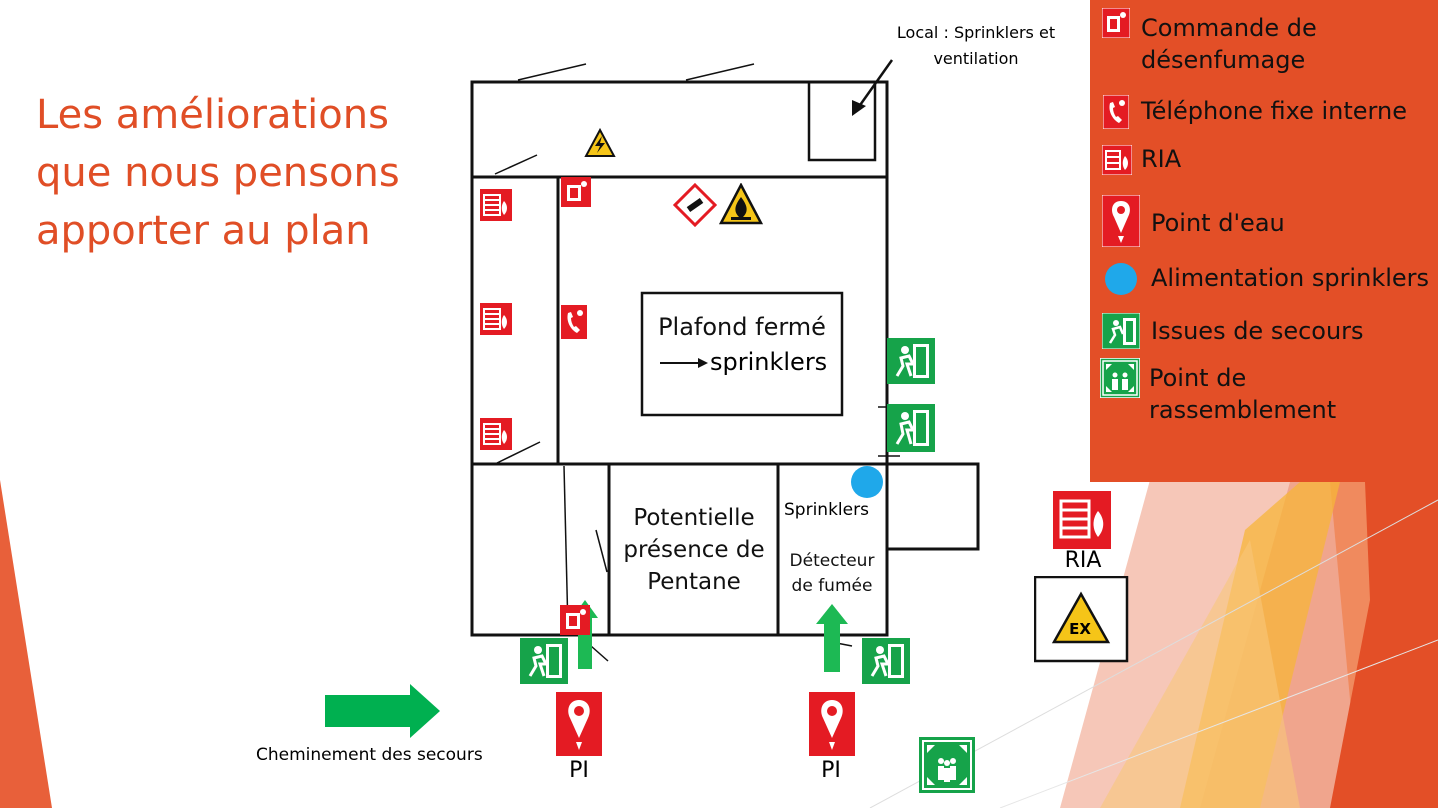 This screenshot has width=1438, height=808. I want to click on sprinklers-label: Sprinklers, so click(826, 510).